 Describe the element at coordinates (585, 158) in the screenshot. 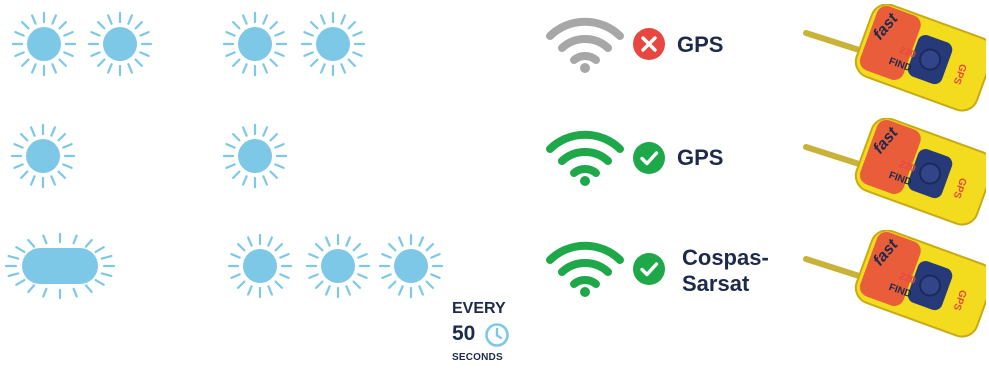

I see `wifi-on-icon` at that location.